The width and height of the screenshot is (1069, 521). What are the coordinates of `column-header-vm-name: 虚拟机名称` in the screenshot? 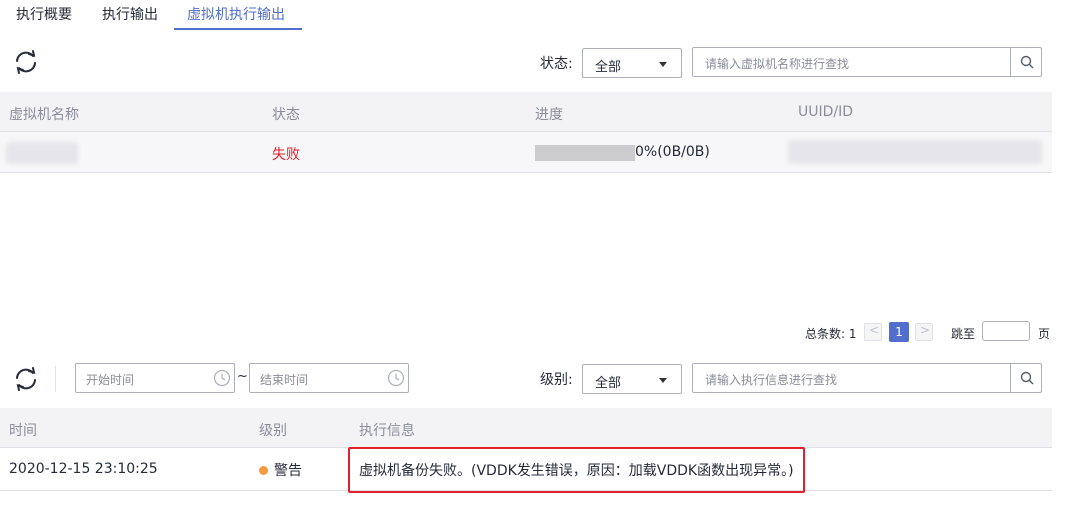 It's located at (44, 115).